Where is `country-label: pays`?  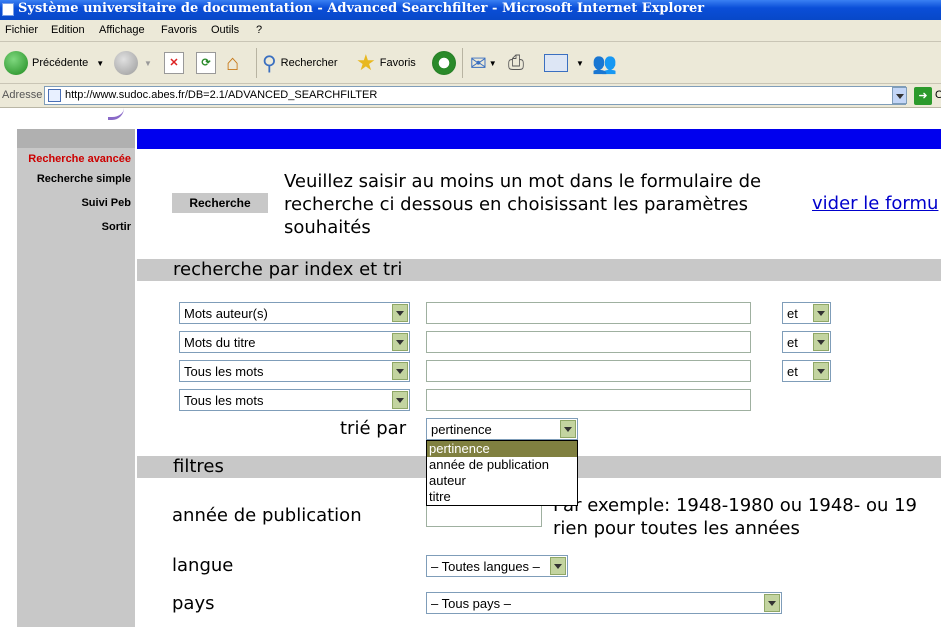
country-label: pays is located at coordinates (193, 603).